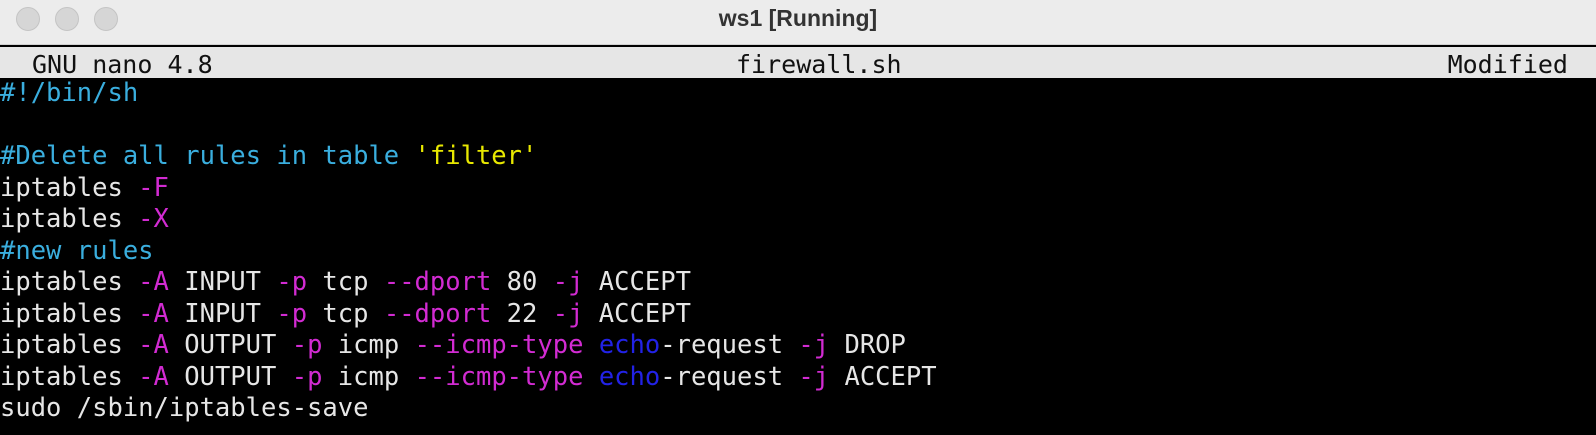  What do you see at coordinates (798, 189) in the screenshot?
I see `code-line: iptables -F` at bounding box center [798, 189].